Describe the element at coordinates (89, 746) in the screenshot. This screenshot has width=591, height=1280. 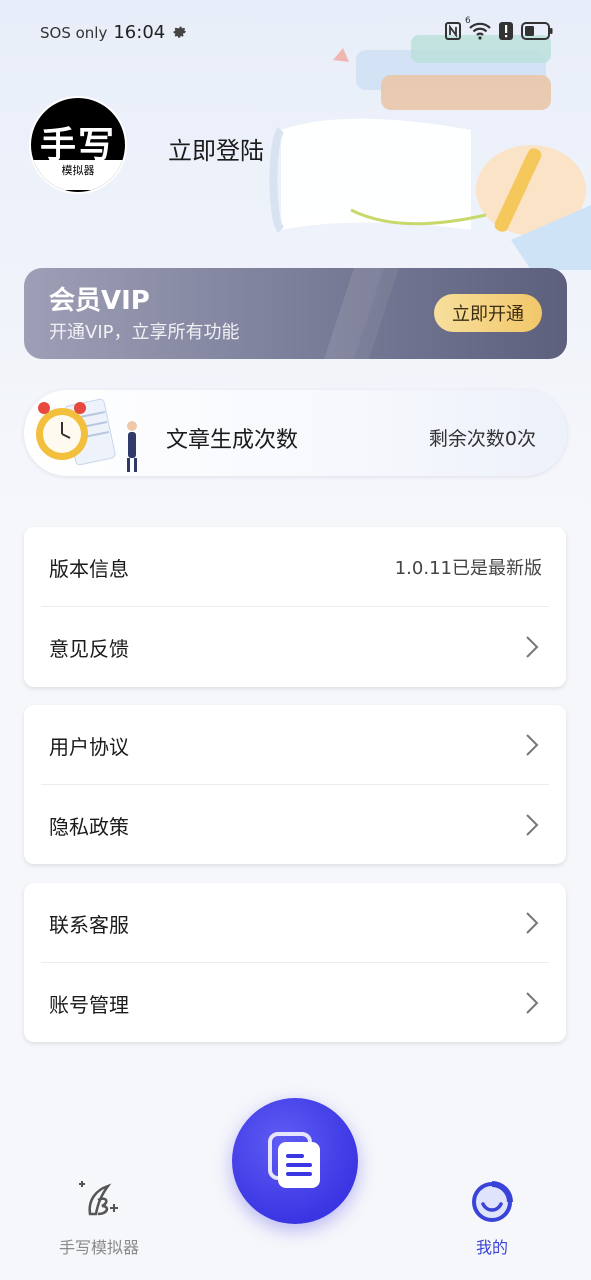
I see `row-label: 用户协议` at that location.